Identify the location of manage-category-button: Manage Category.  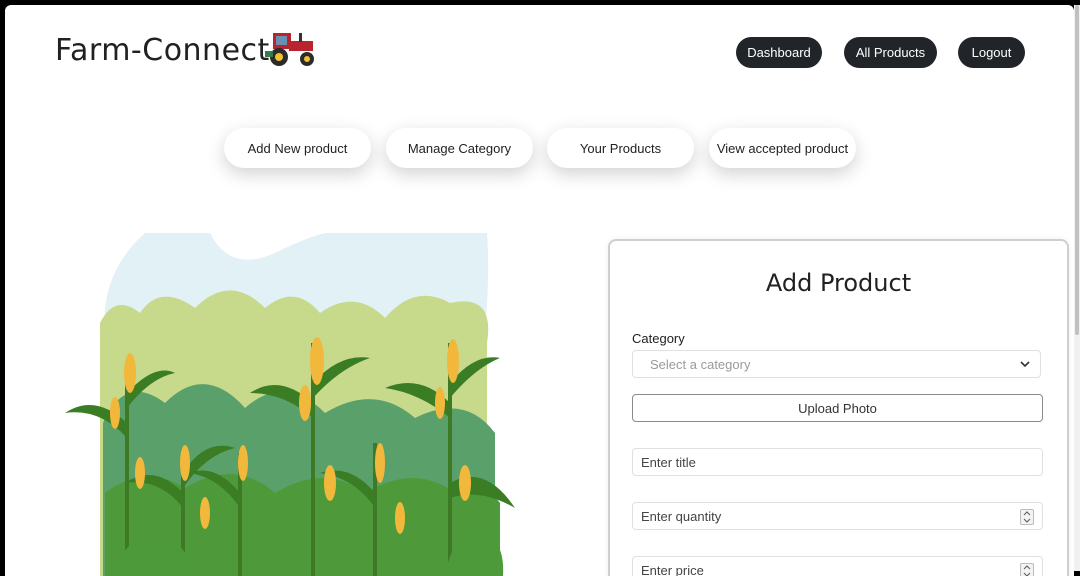
(459, 148).